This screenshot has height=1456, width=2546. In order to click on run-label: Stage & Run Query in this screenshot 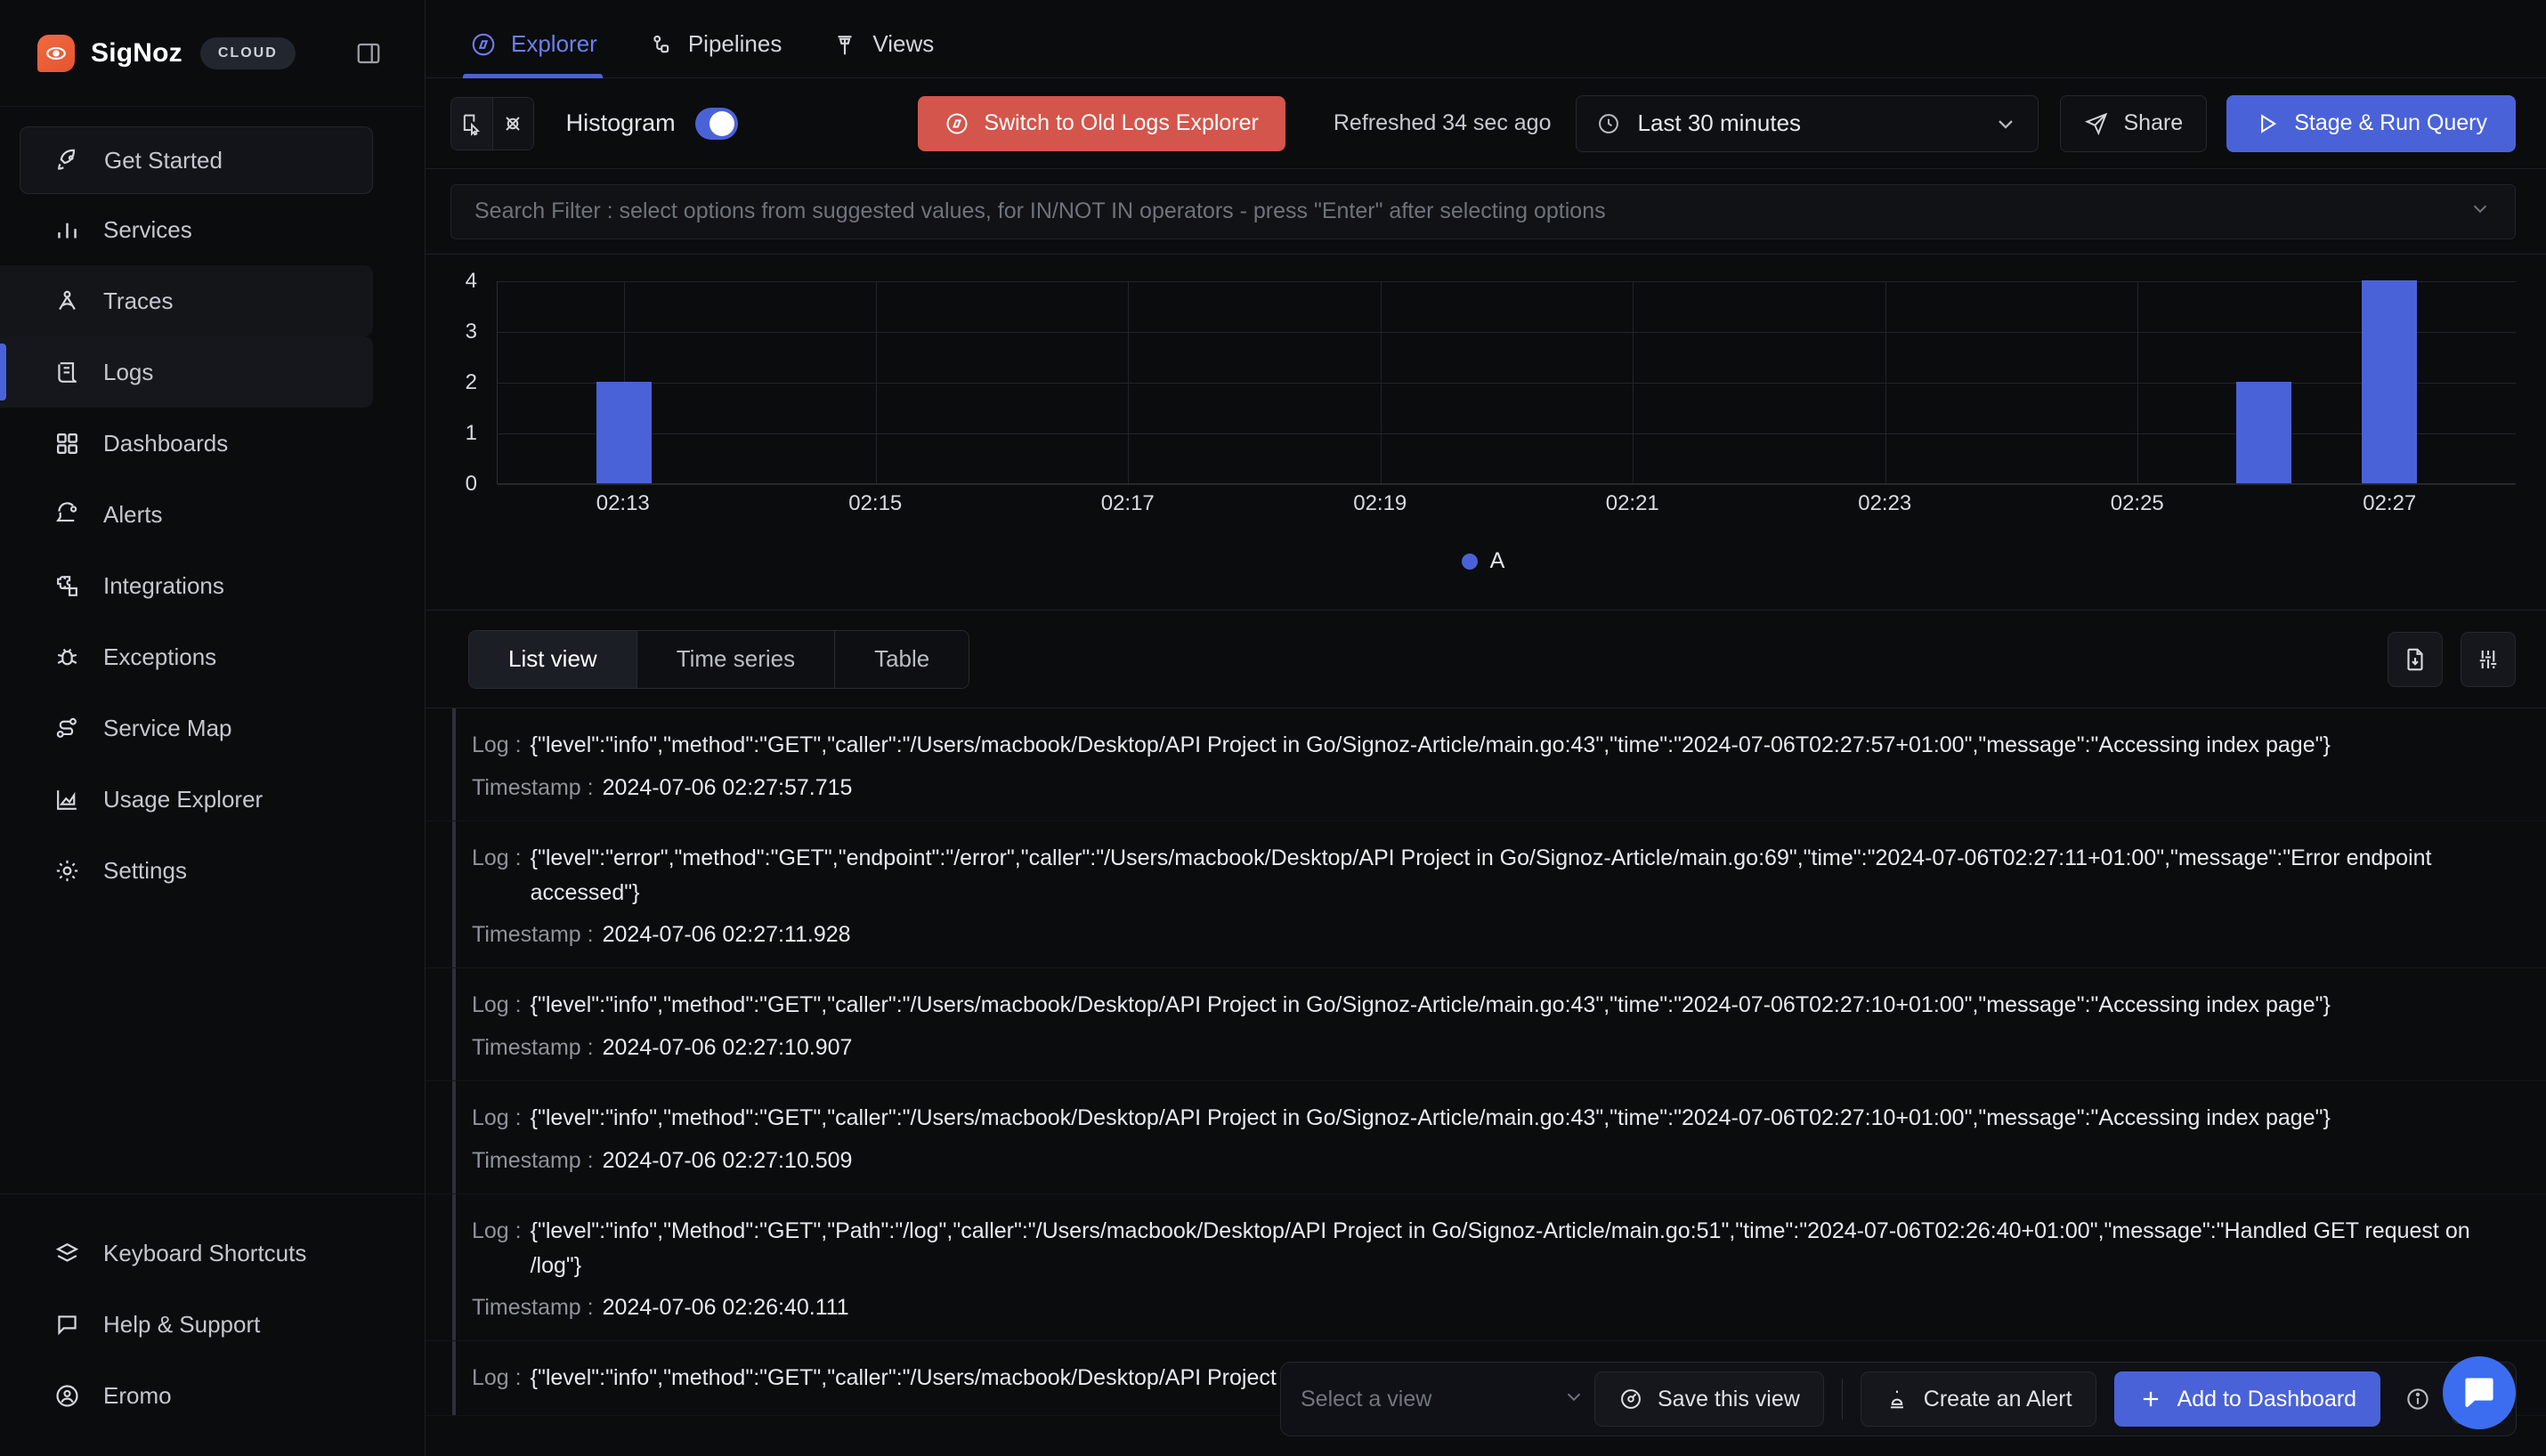, I will do `click(2390, 122)`.